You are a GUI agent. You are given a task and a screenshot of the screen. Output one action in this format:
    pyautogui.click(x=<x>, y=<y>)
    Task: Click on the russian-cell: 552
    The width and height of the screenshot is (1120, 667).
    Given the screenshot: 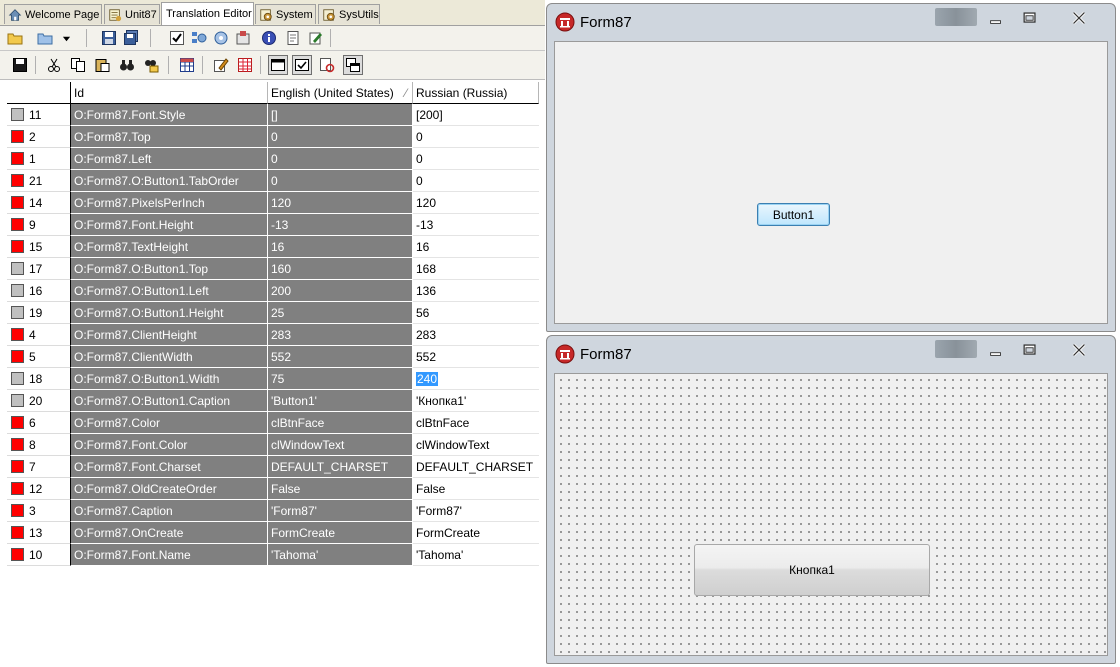 What is the action you would take?
    pyautogui.click(x=476, y=357)
    